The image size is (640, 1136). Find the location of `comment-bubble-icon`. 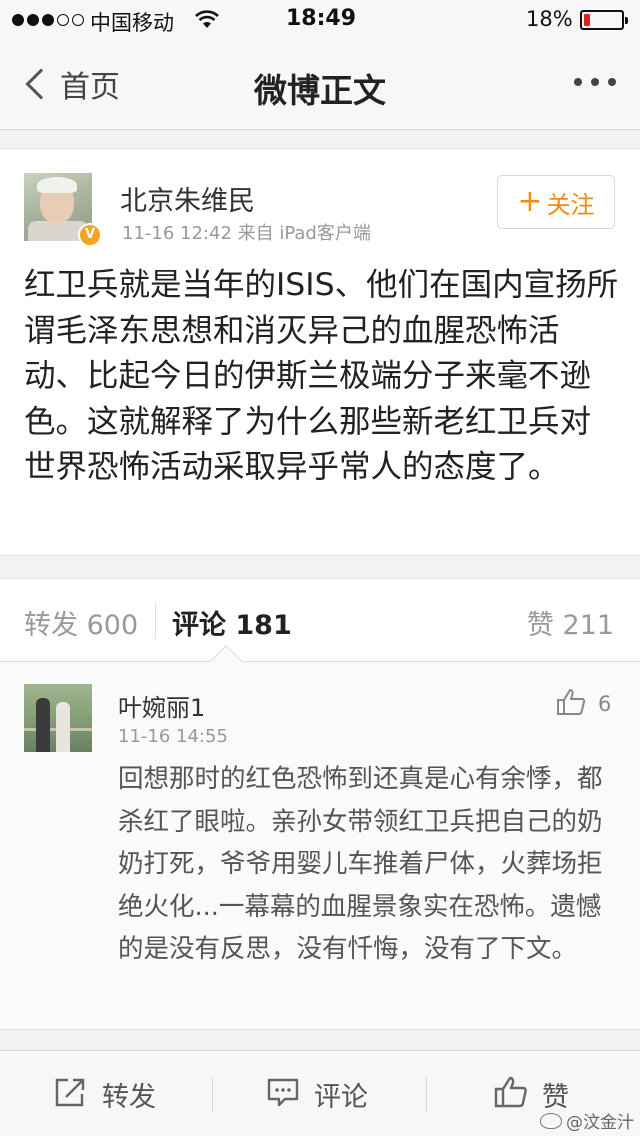

comment-bubble-icon is located at coordinates (283, 1094).